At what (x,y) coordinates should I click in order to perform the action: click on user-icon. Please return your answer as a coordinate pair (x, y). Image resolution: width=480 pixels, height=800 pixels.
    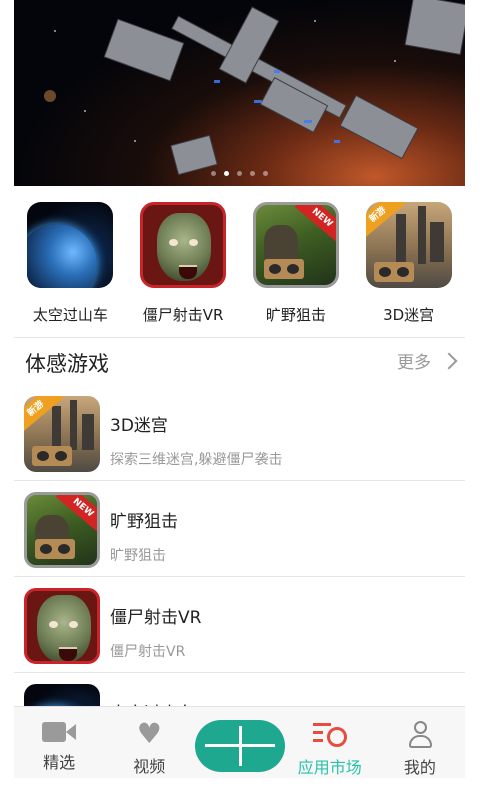
    Looking at the image, I should click on (420, 734).